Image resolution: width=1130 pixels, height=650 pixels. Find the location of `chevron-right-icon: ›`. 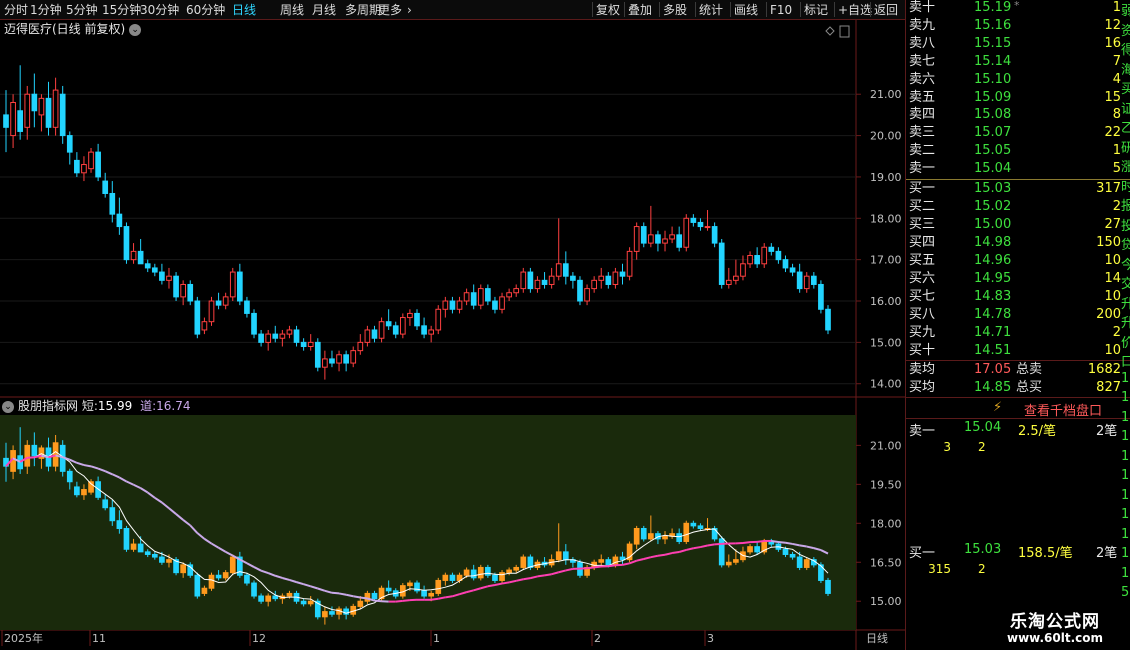

chevron-right-icon: › is located at coordinates (409, 10).